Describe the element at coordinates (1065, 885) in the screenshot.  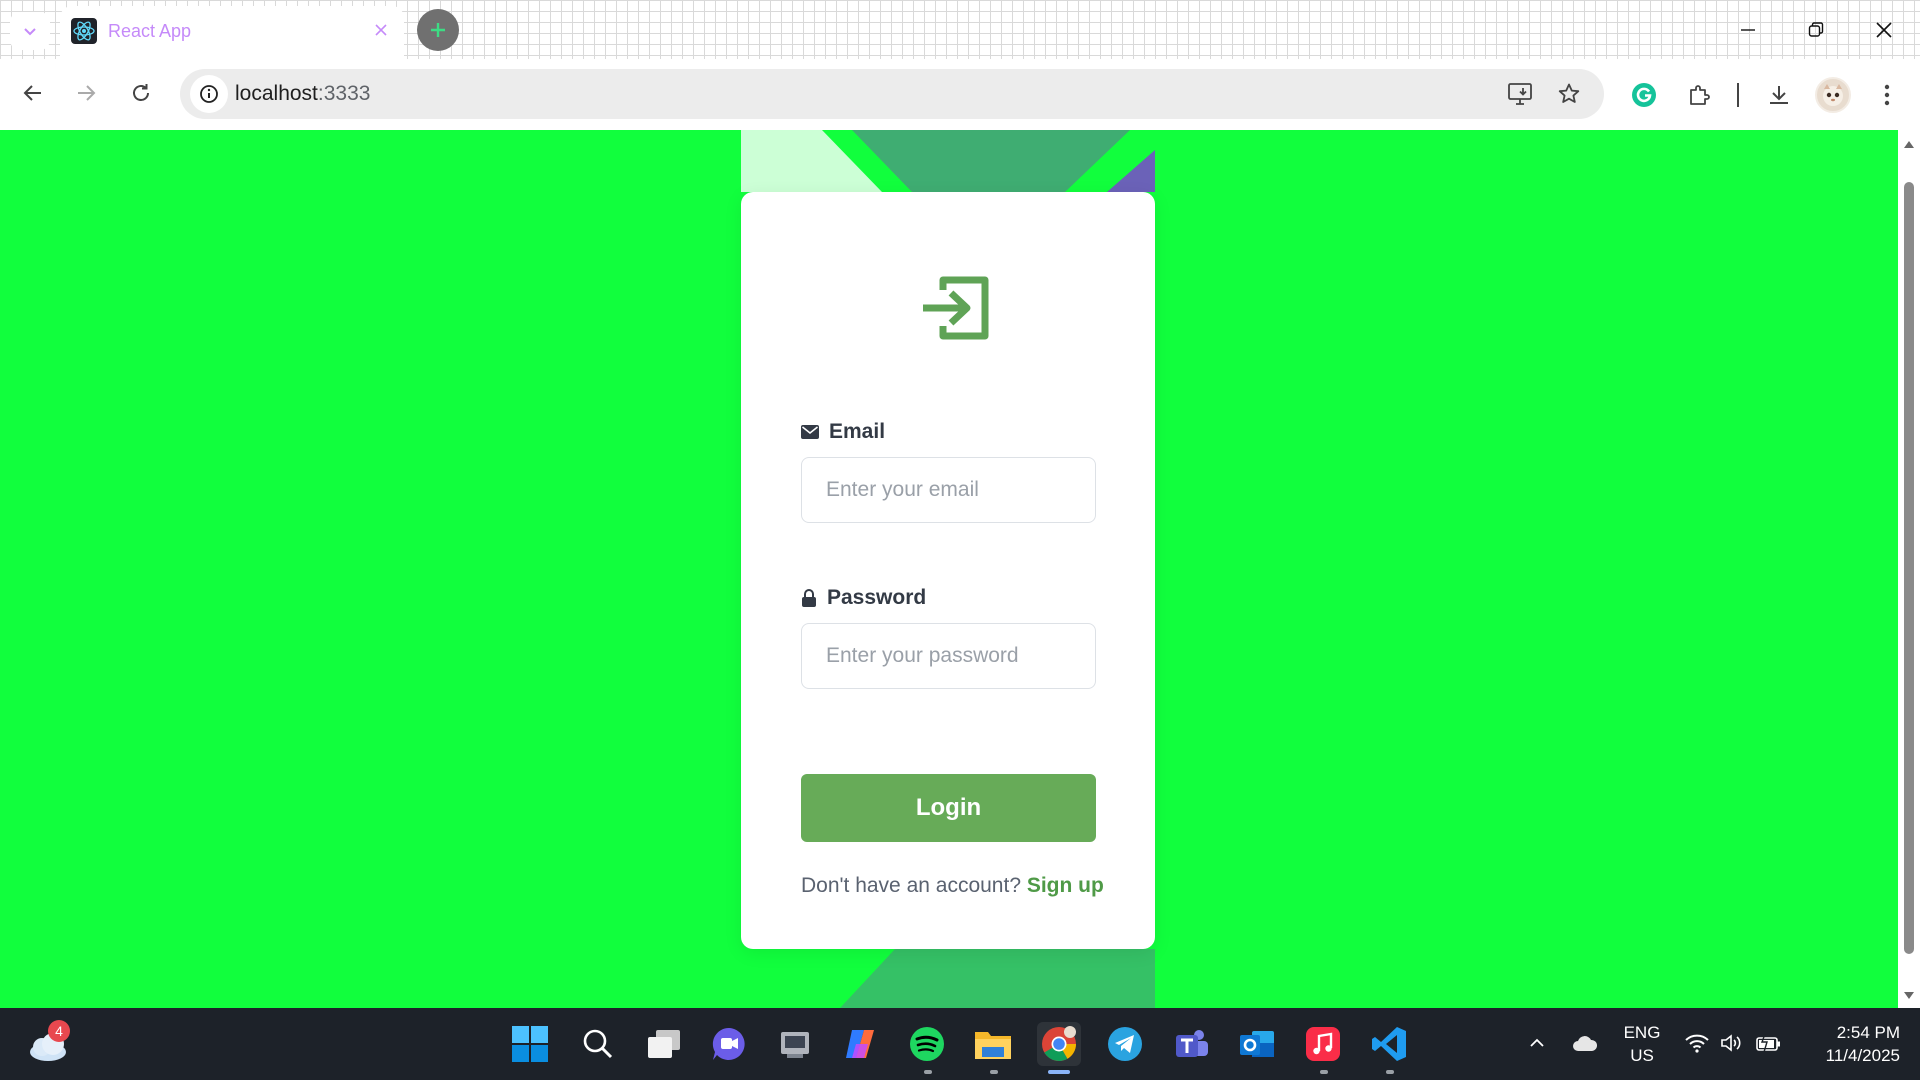
I see `signup-link: Sign up` at that location.